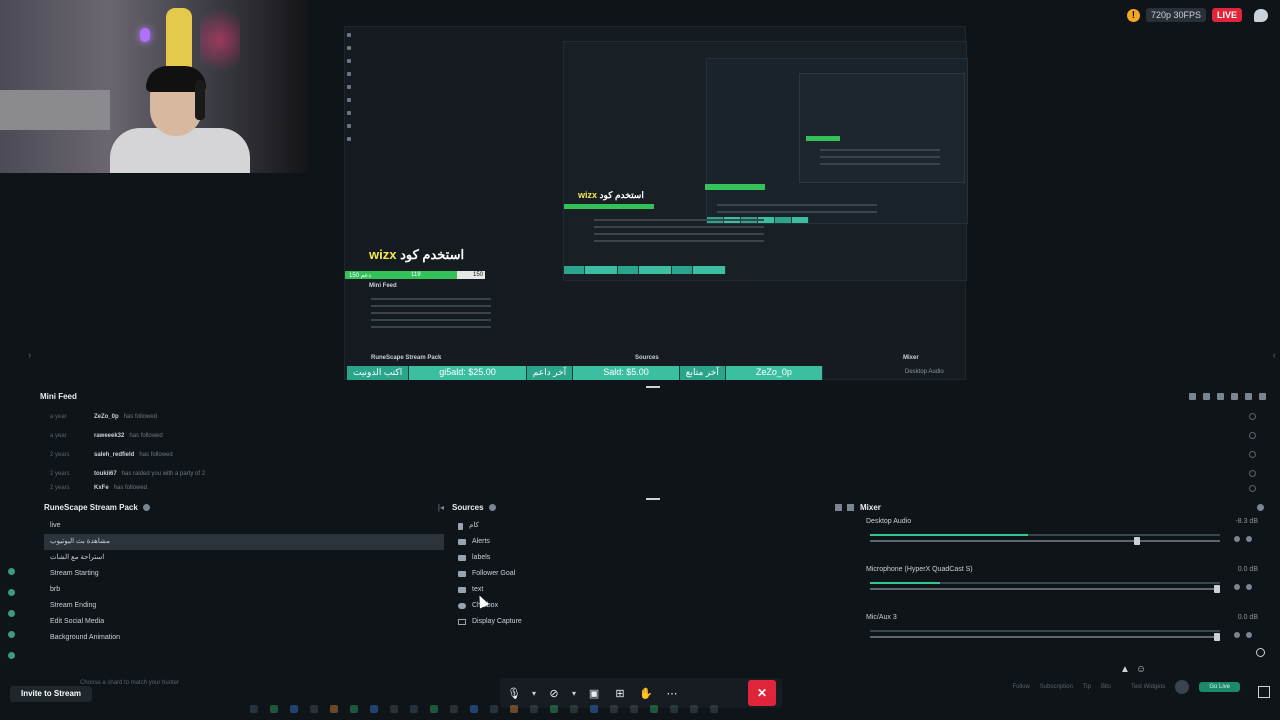  What do you see at coordinates (383, 286) in the screenshot?
I see `nested-minifeed-title: Mini Feed` at bounding box center [383, 286].